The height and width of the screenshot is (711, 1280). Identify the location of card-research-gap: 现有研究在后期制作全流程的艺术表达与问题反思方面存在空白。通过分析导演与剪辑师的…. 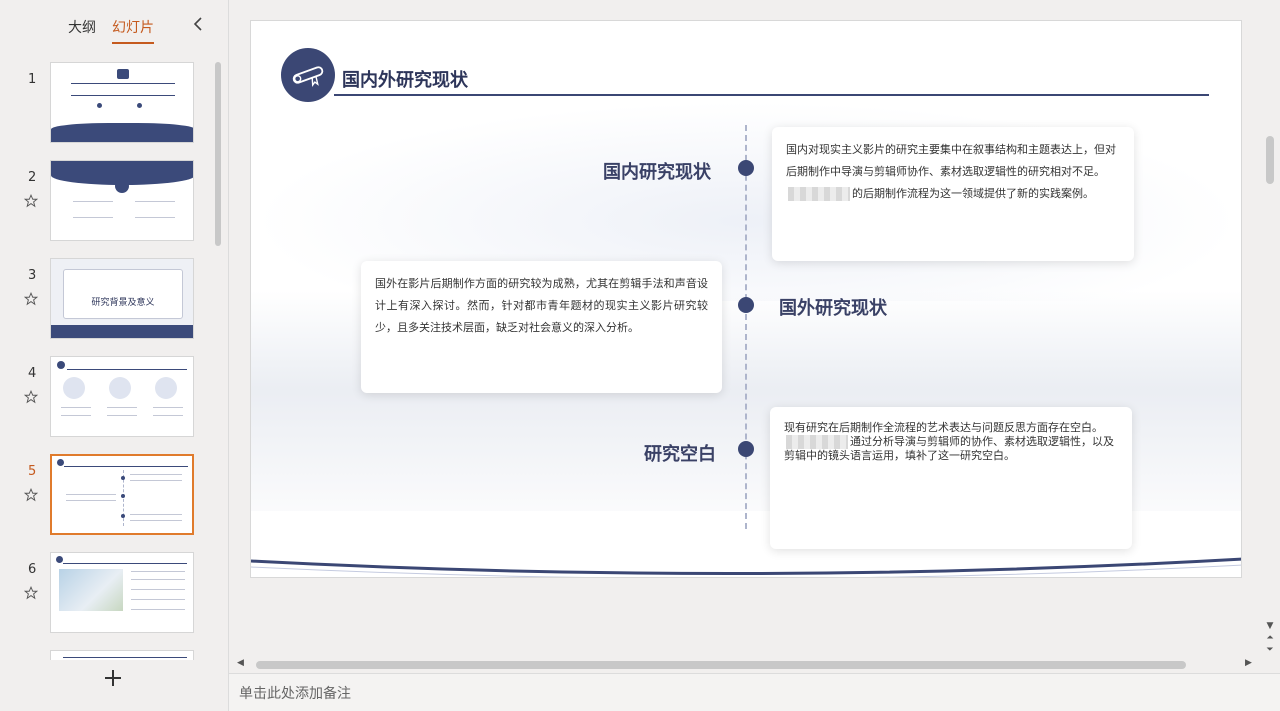
(951, 478).